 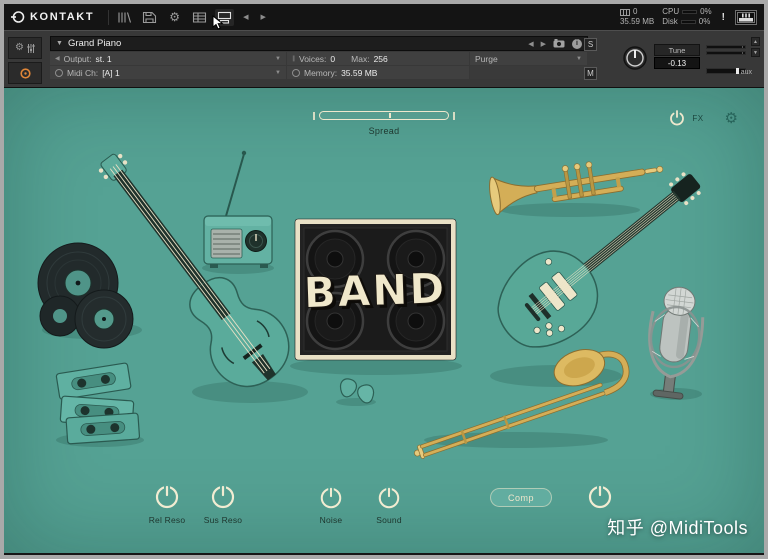 I want to click on spread-tick-right, so click(x=454, y=115).